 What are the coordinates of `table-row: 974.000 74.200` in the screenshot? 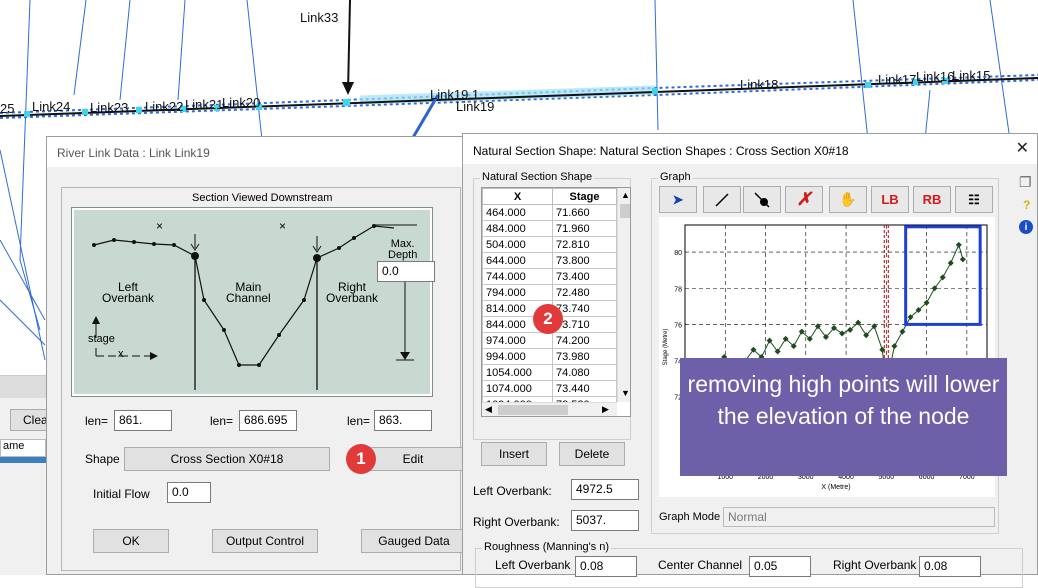 It's located at (549, 340).